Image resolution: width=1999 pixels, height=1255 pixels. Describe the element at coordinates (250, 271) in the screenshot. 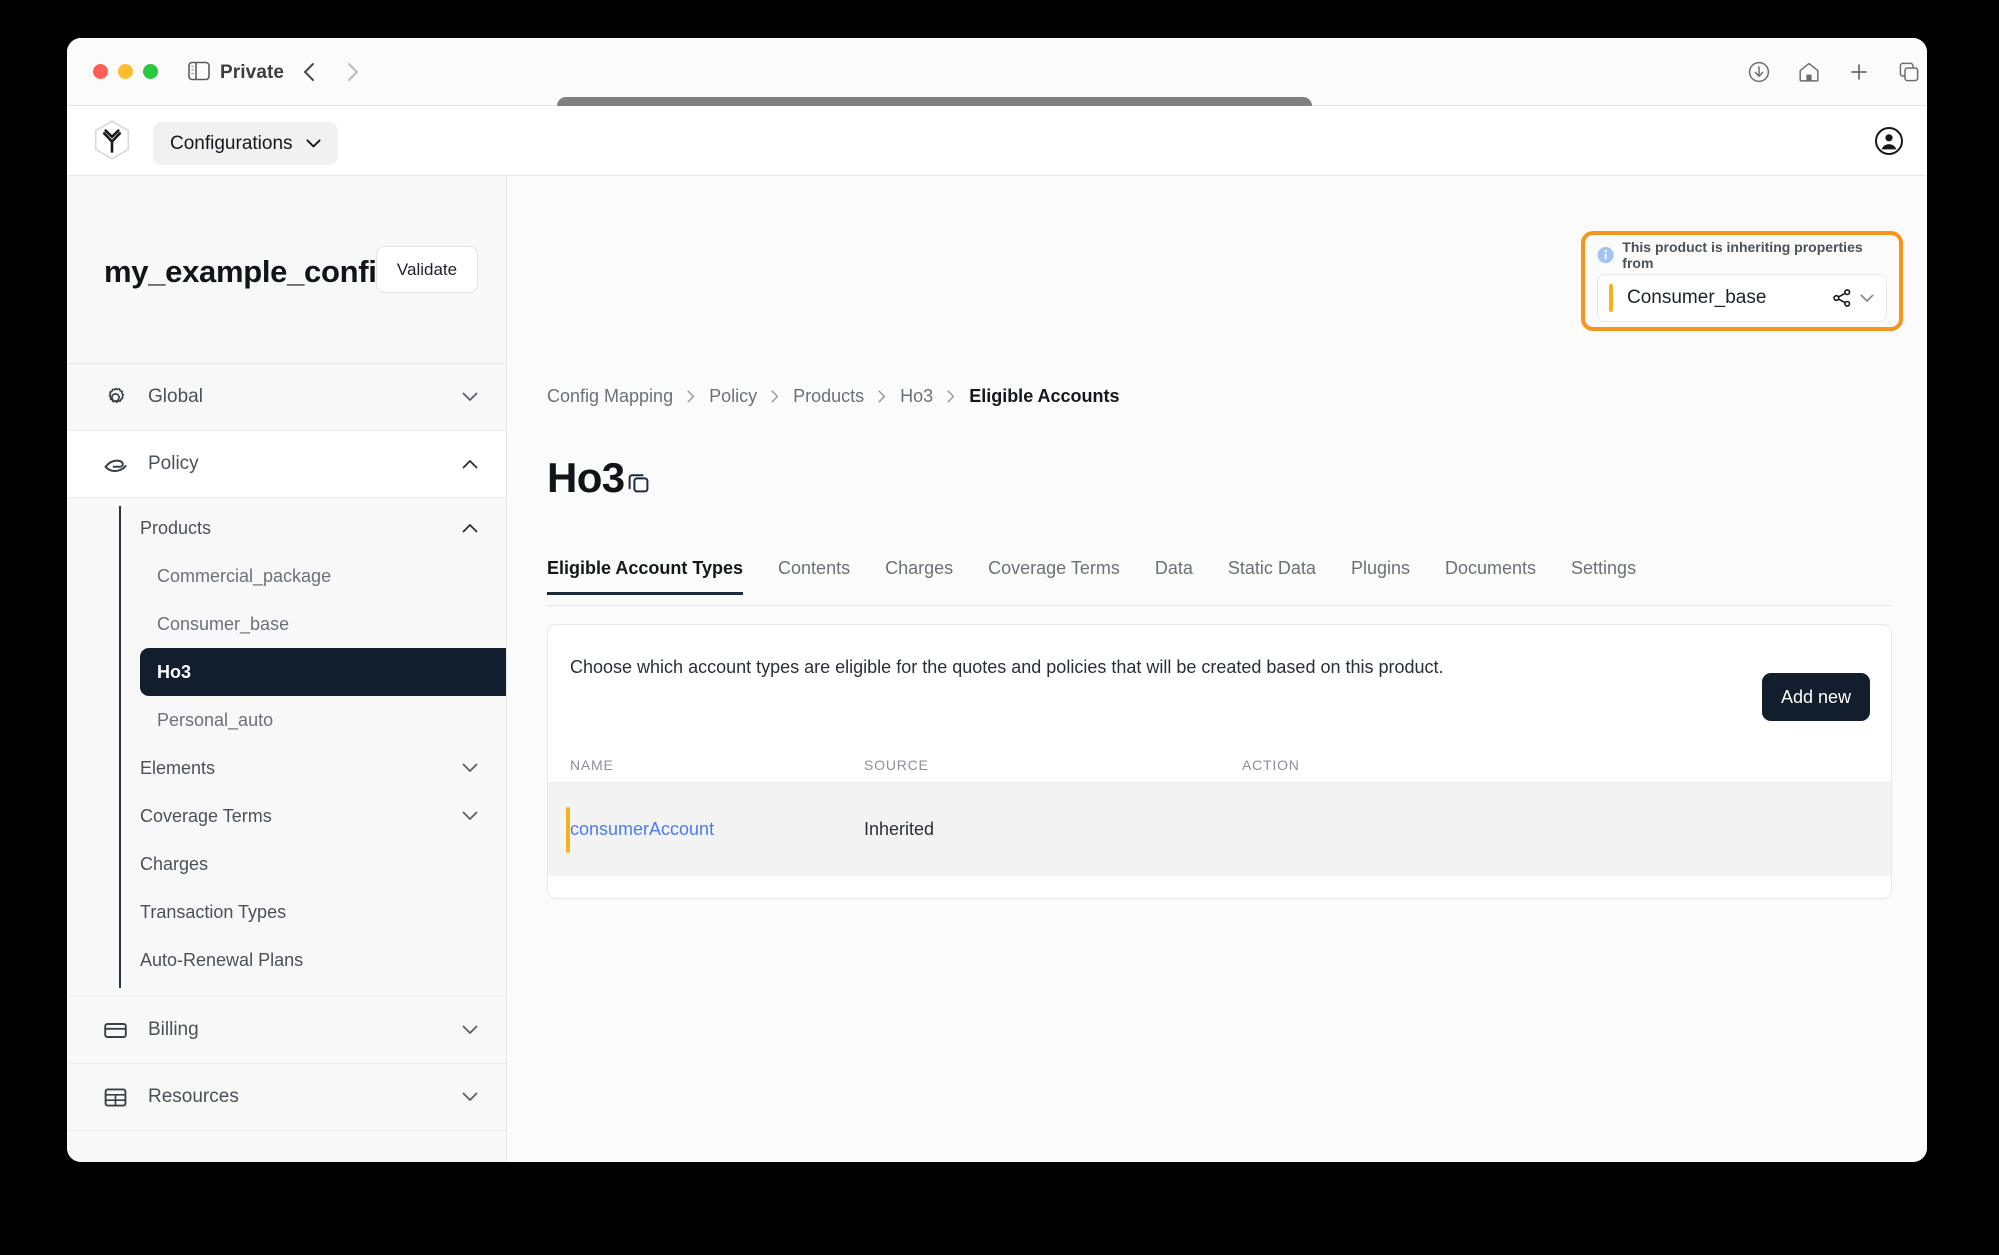

I see `config-name: my_example_config` at that location.